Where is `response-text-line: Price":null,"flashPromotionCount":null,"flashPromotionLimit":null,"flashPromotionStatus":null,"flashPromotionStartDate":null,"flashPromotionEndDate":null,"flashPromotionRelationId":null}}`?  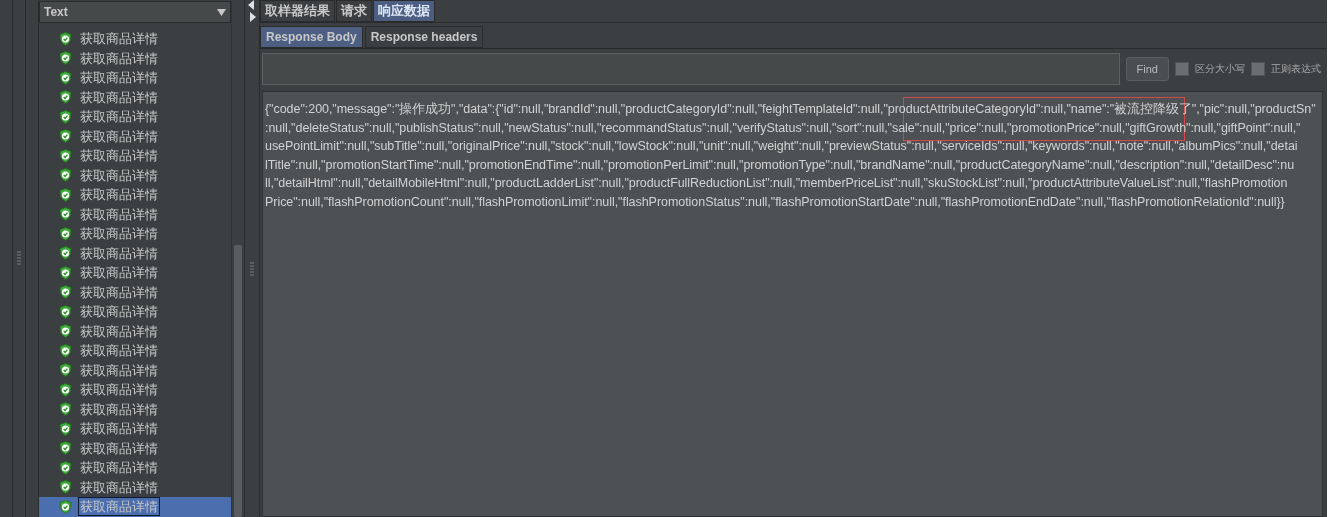
response-text-line: Price":null,"flashPromotionCount":null,"flashPromotionLimit":null,"flashPromotionStatus":null,"flashPromotionStartDate":null,"flashPromotionEndDate":null,"flashPromotionRelationId":null}} is located at coordinates (775, 202).